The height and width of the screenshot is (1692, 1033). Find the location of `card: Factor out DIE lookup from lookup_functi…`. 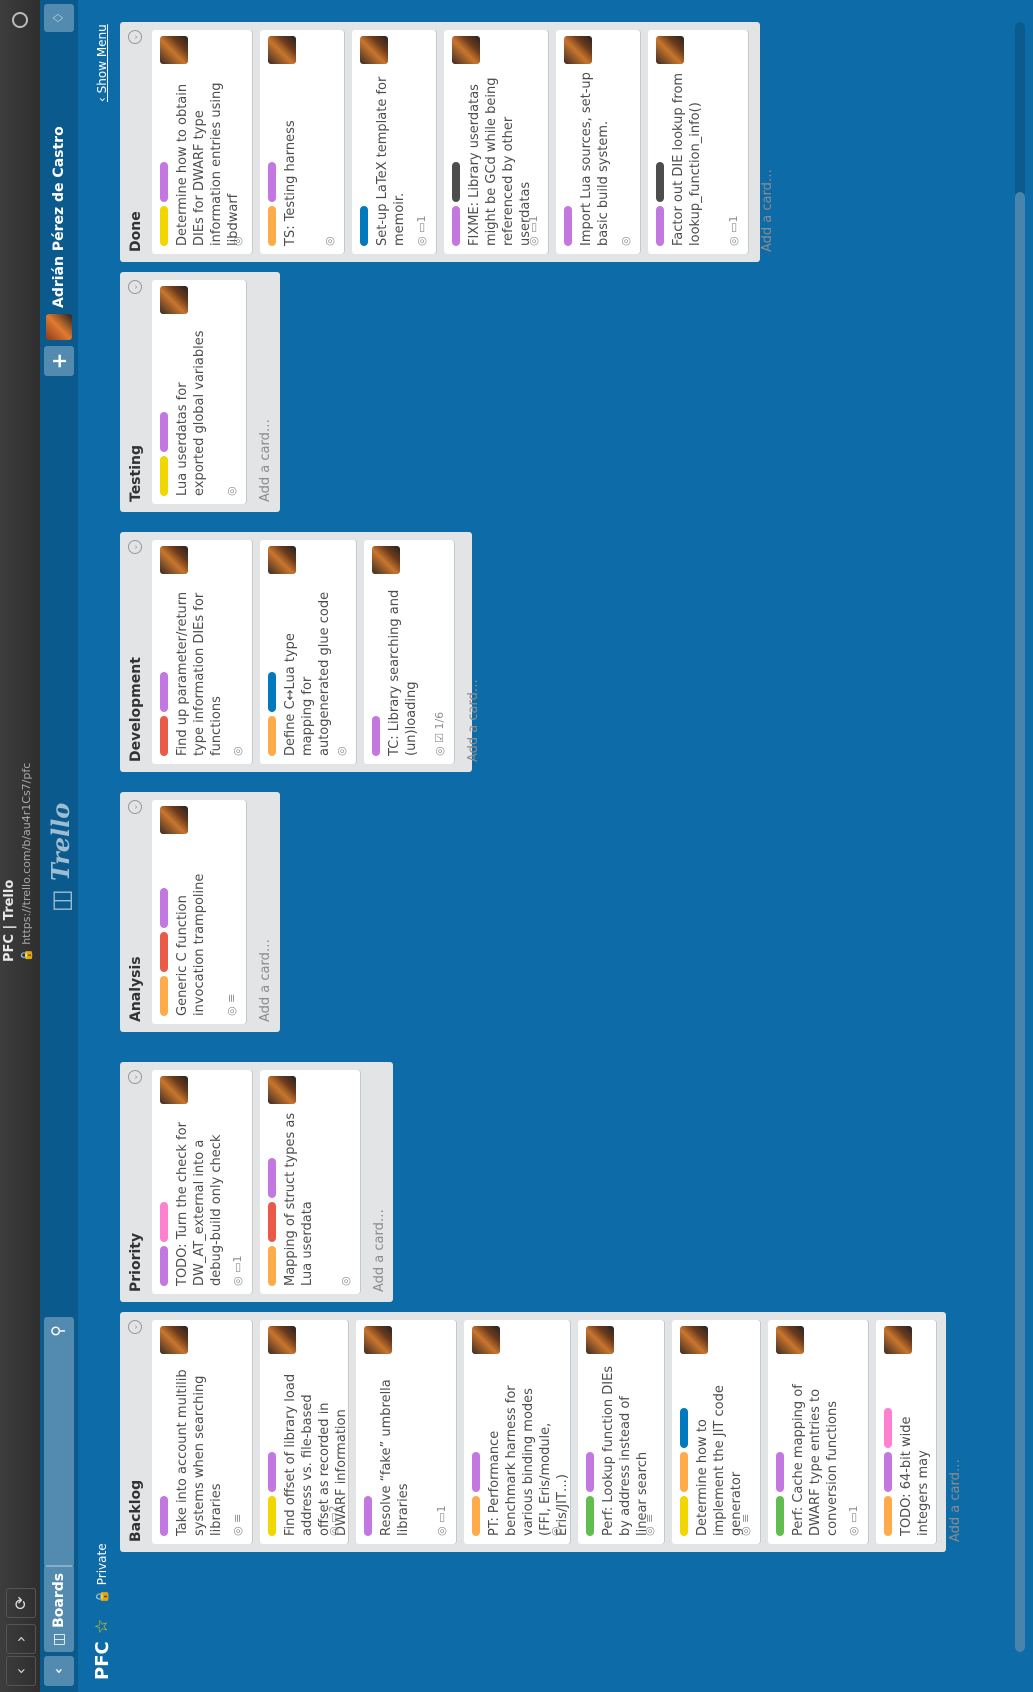

card: Factor out DIE lookup from lookup_functi… is located at coordinates (698, 142).